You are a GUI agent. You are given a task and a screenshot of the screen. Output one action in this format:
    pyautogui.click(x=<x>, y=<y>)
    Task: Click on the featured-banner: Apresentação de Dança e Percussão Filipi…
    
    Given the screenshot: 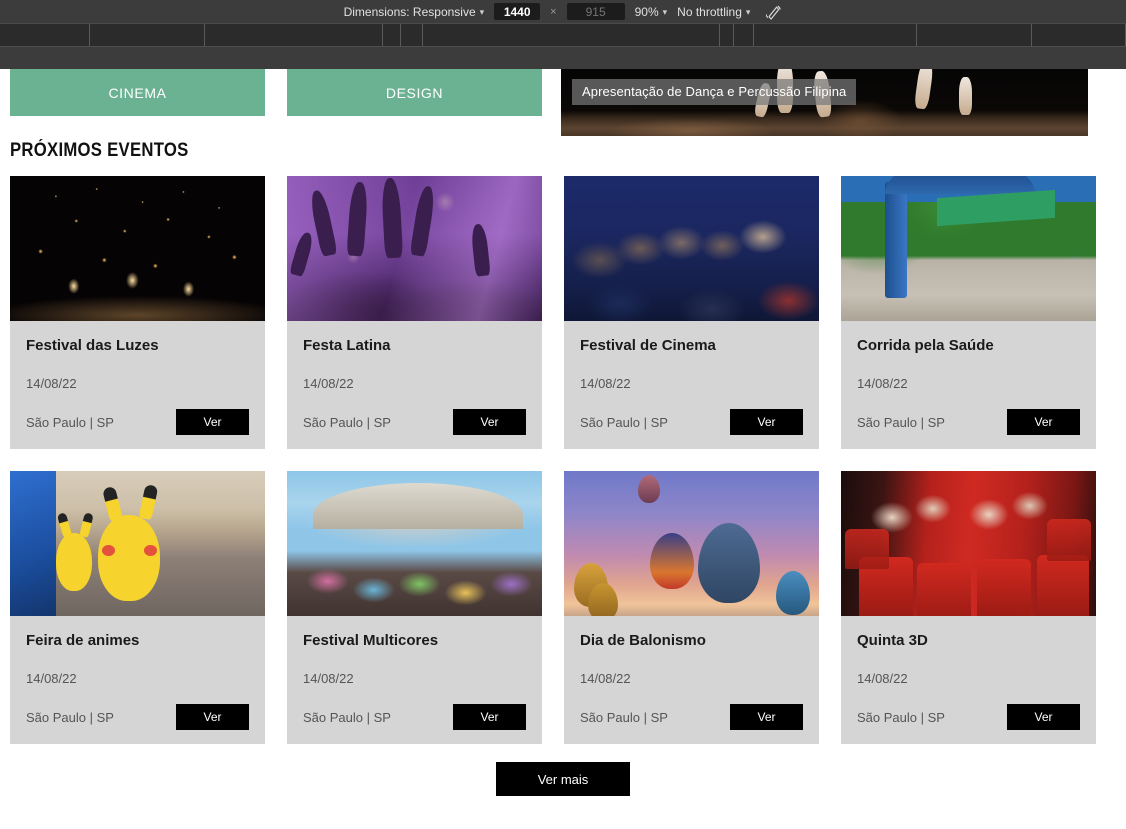 What is the action you would take?
    pyautogui.click(x=824, y=102)
    